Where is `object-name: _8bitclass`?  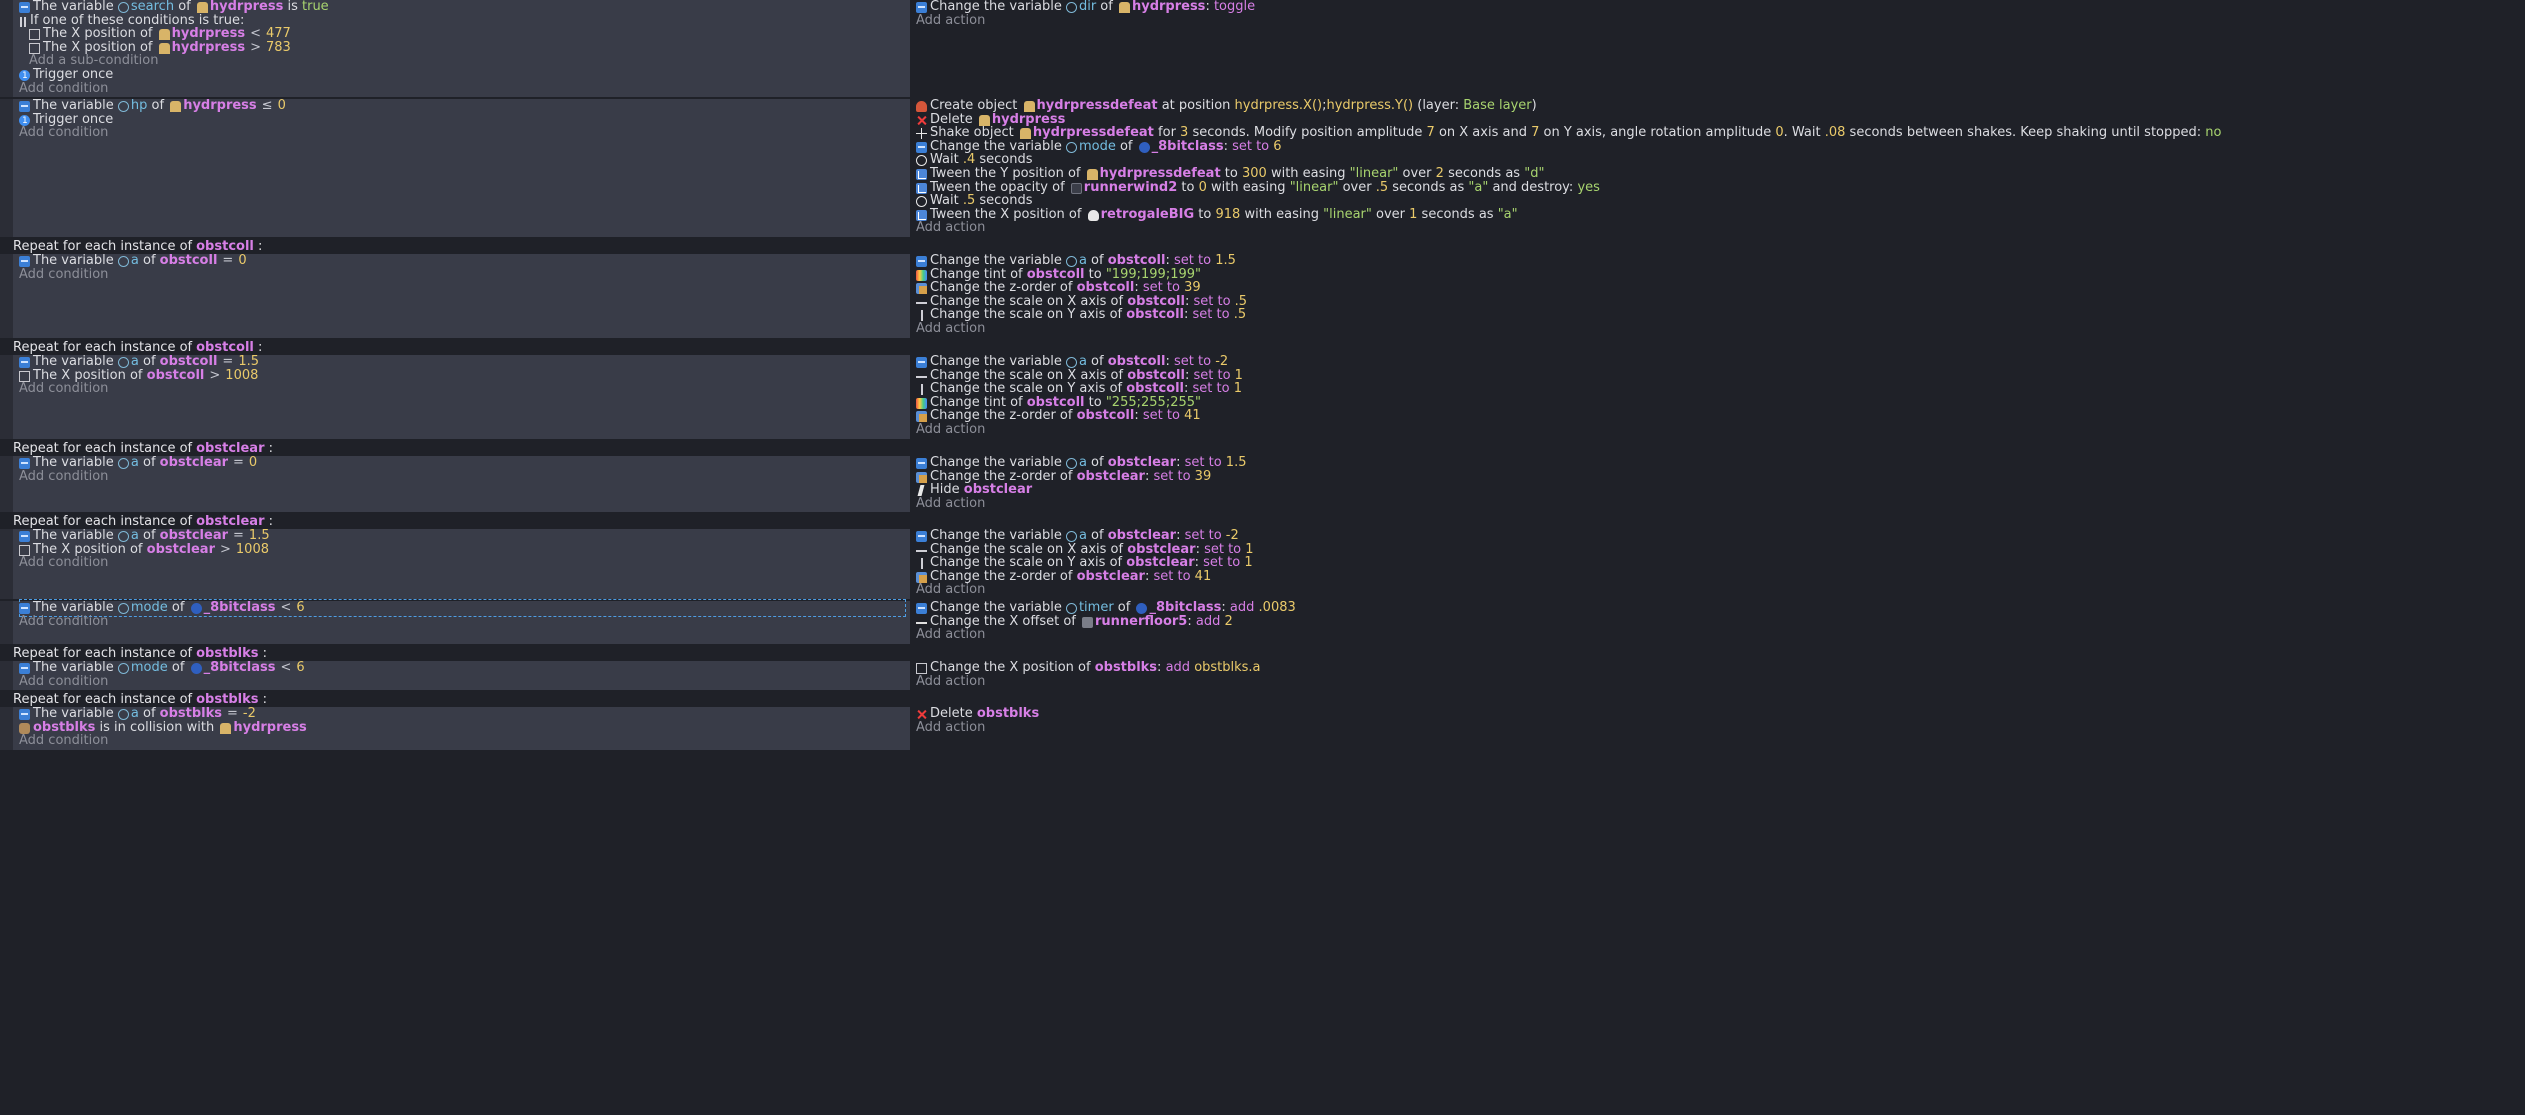 object-name: _8bitclass is located at coordinates (239, 667).